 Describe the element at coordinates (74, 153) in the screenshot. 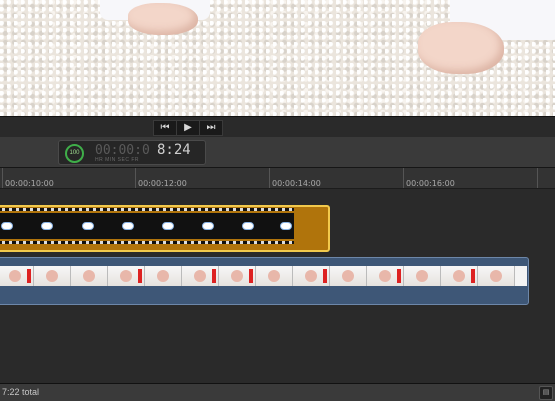

I see `progress-indicator: 100` at that location.